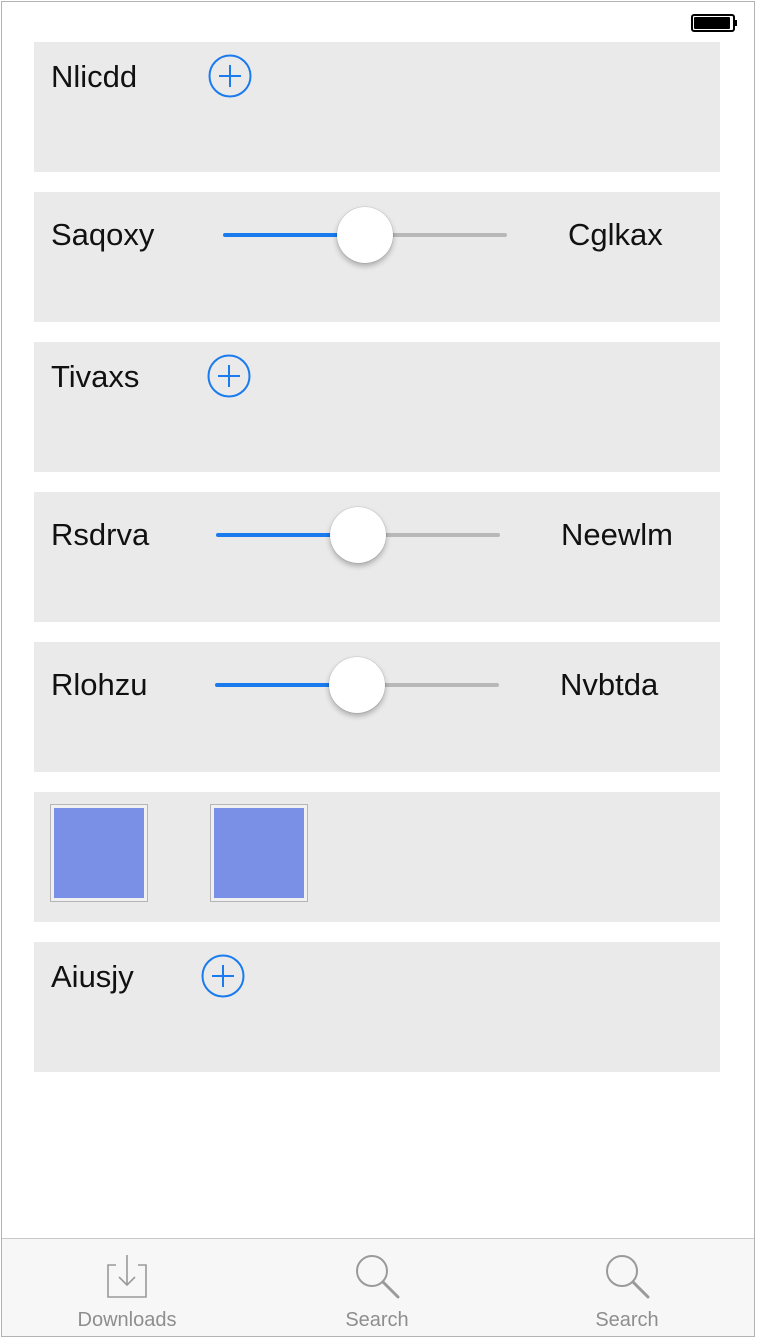 The image size is (760, 1340). What do you see at coordinates (714, 23) in the screenshot?
I see `battery-full-icon` at bounding box center [714, 23].